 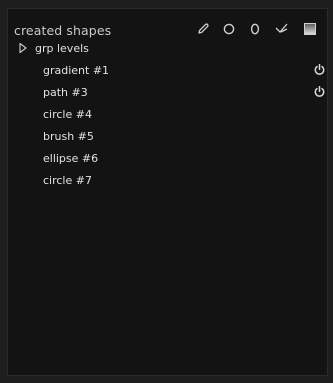 I want to click on panel-title: created shapes, so click(x=63, y=30).